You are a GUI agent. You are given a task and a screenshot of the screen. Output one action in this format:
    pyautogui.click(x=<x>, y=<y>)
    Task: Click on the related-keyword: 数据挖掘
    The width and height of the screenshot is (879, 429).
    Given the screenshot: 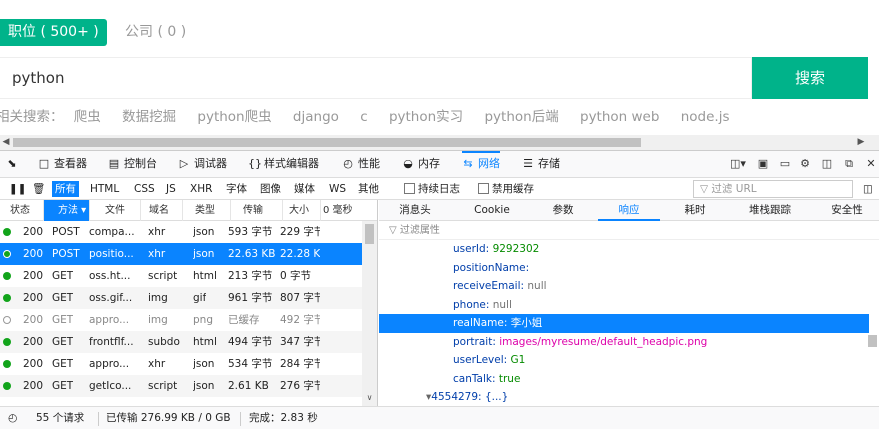 What is the action you would take?
    pyautogui.click(x=149, y=117)
    